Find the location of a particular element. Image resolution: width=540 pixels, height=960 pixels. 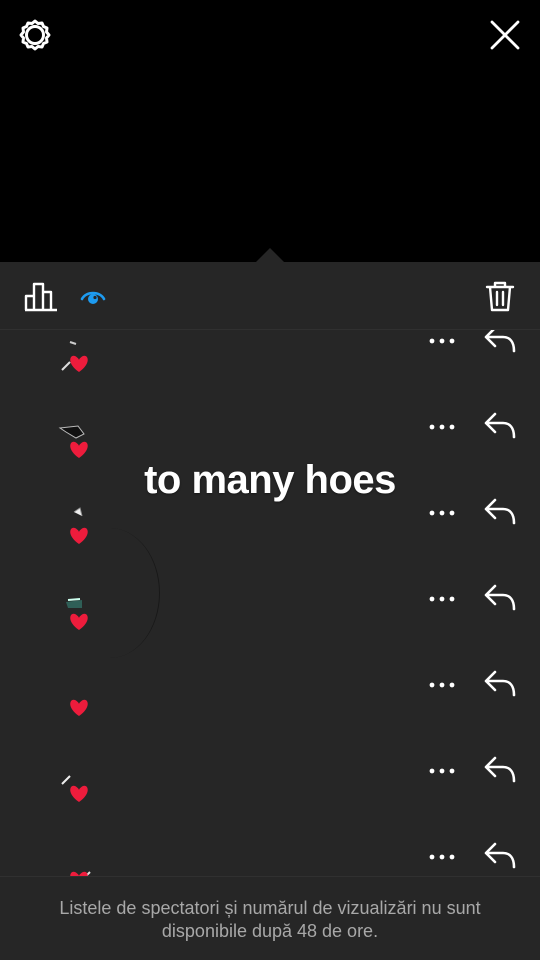

insights-tab is located at coordinates (41, 296).